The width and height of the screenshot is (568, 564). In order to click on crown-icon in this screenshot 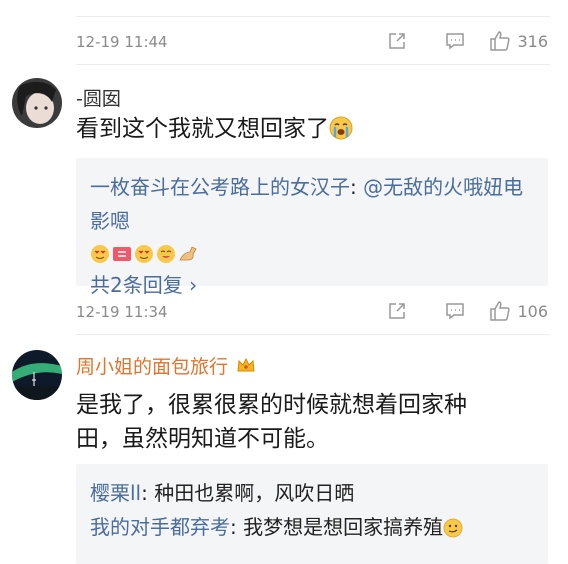, I will do `click(246, 364)`.